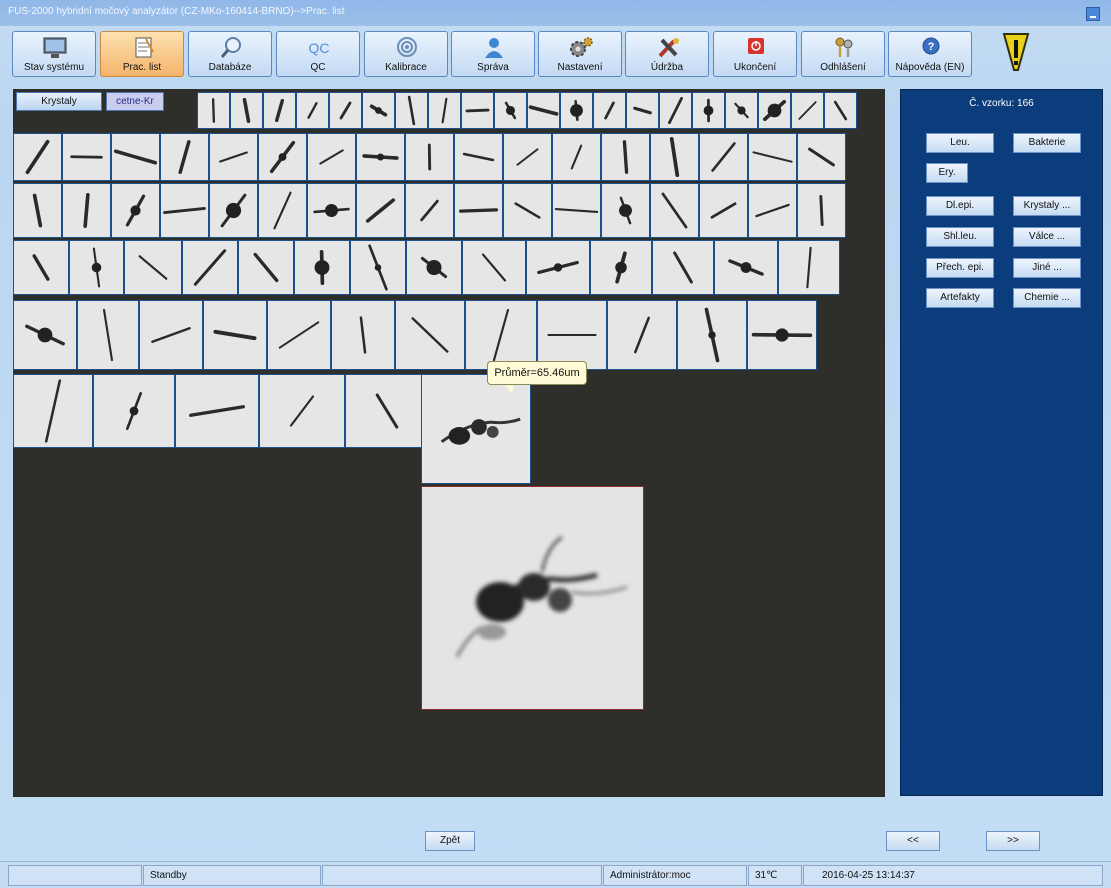 Image resolution: width=1111 pixels, height=888 pixels. I want to click on class-shl-leu-button: Shl.leu., so click(960, 237).